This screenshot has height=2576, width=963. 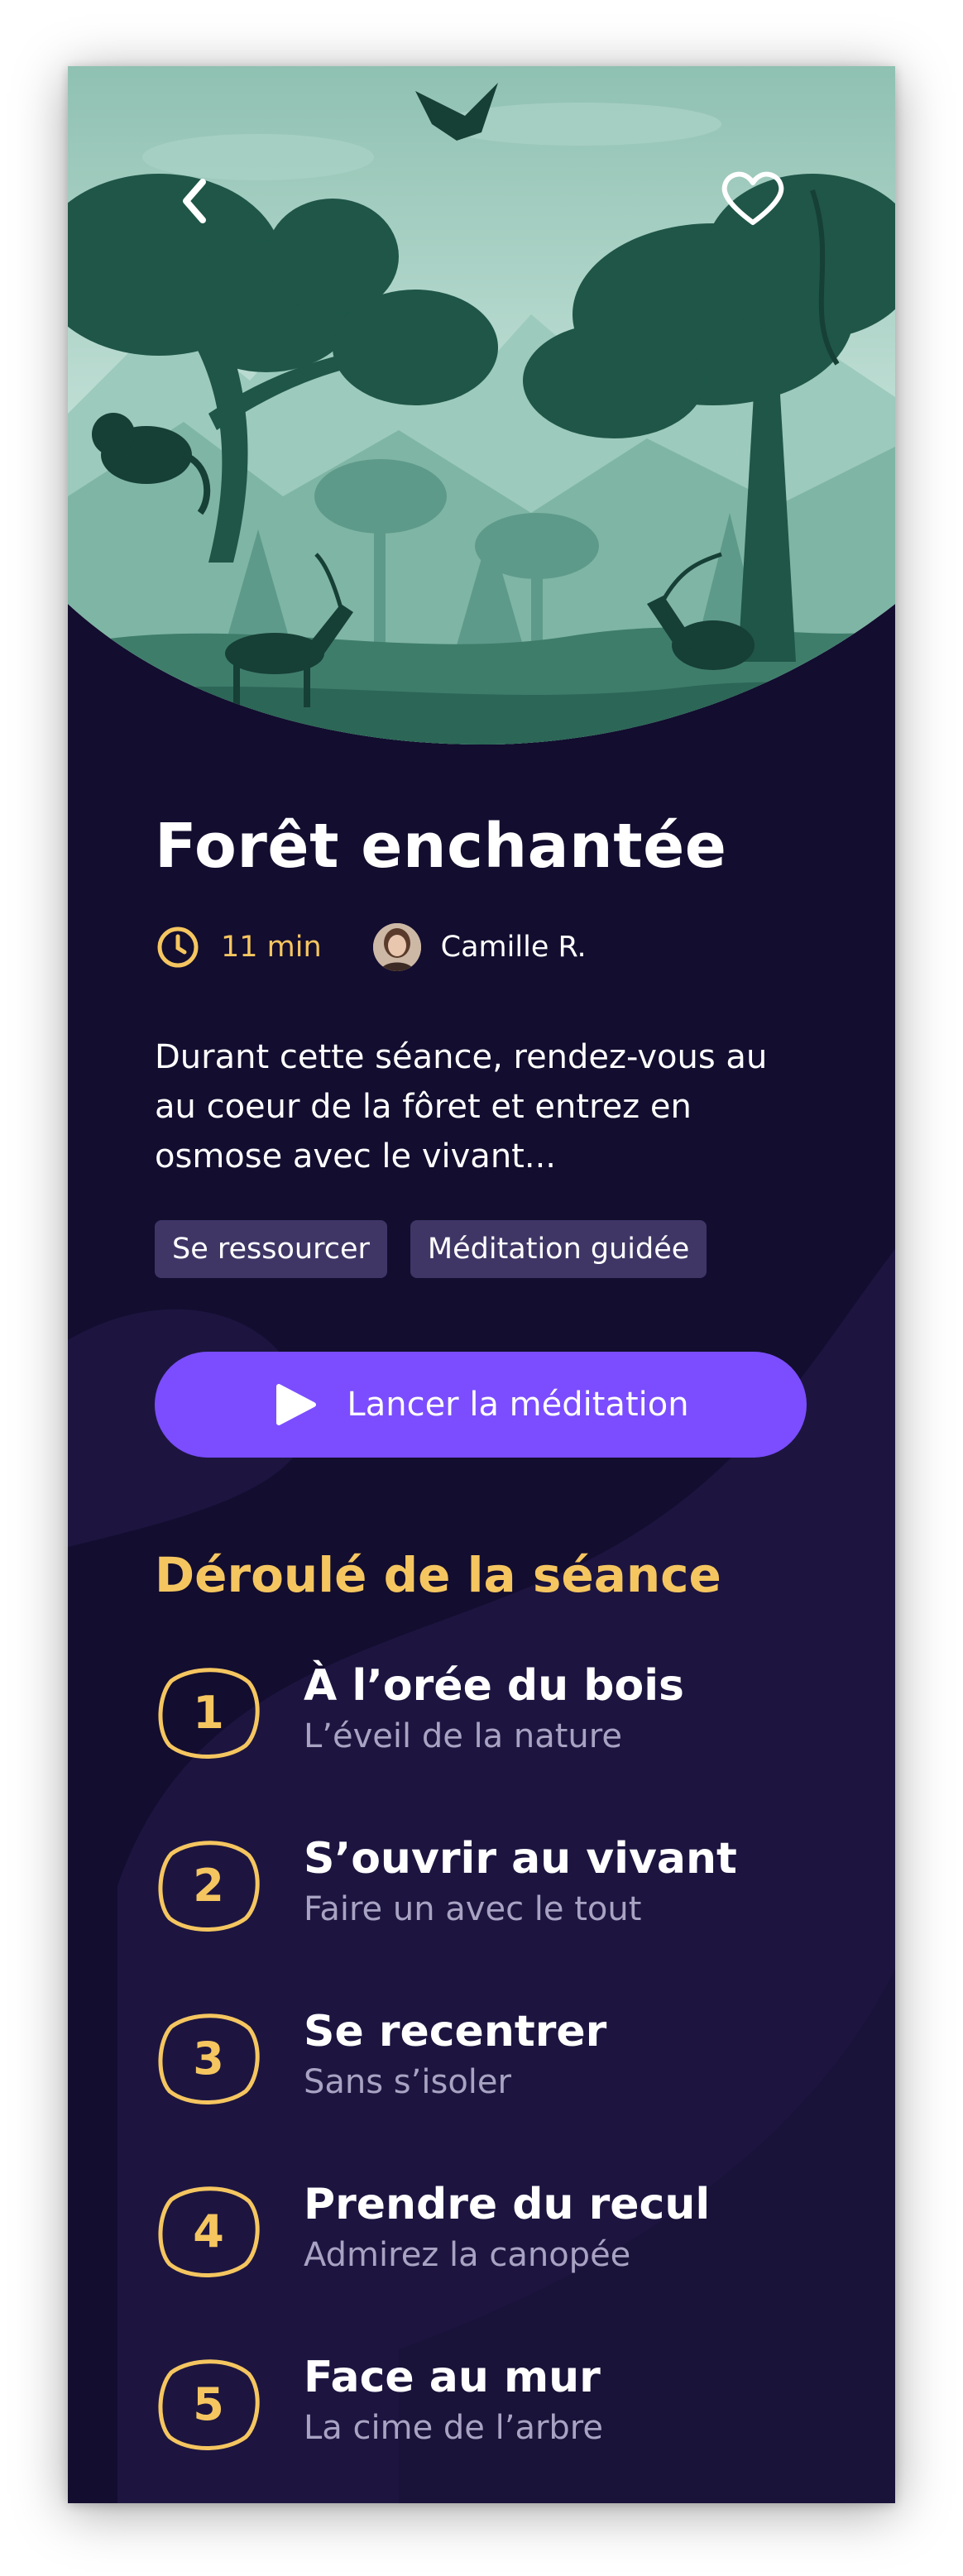 I want to click on step-title: S’ouvrir au vivant, so click(x=520, y=1859).